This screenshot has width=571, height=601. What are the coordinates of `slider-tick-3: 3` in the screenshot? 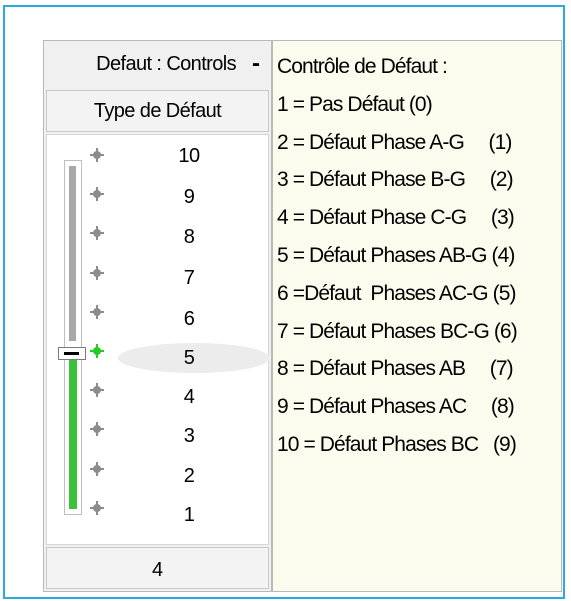 It's located at (157, 436).